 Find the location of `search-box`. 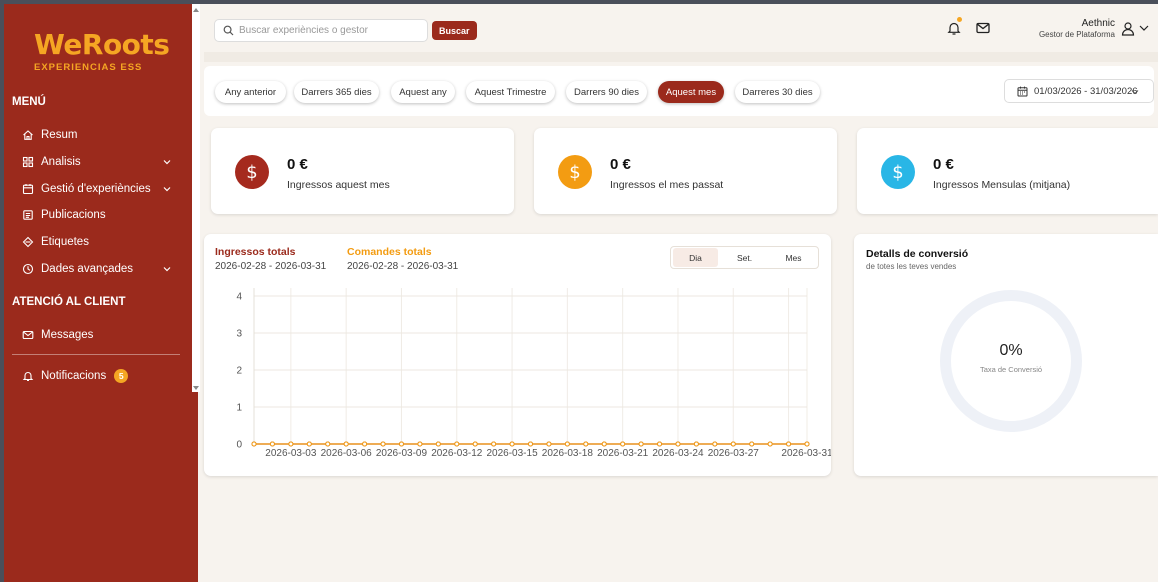

search-box is located at coordinates (321, 30).